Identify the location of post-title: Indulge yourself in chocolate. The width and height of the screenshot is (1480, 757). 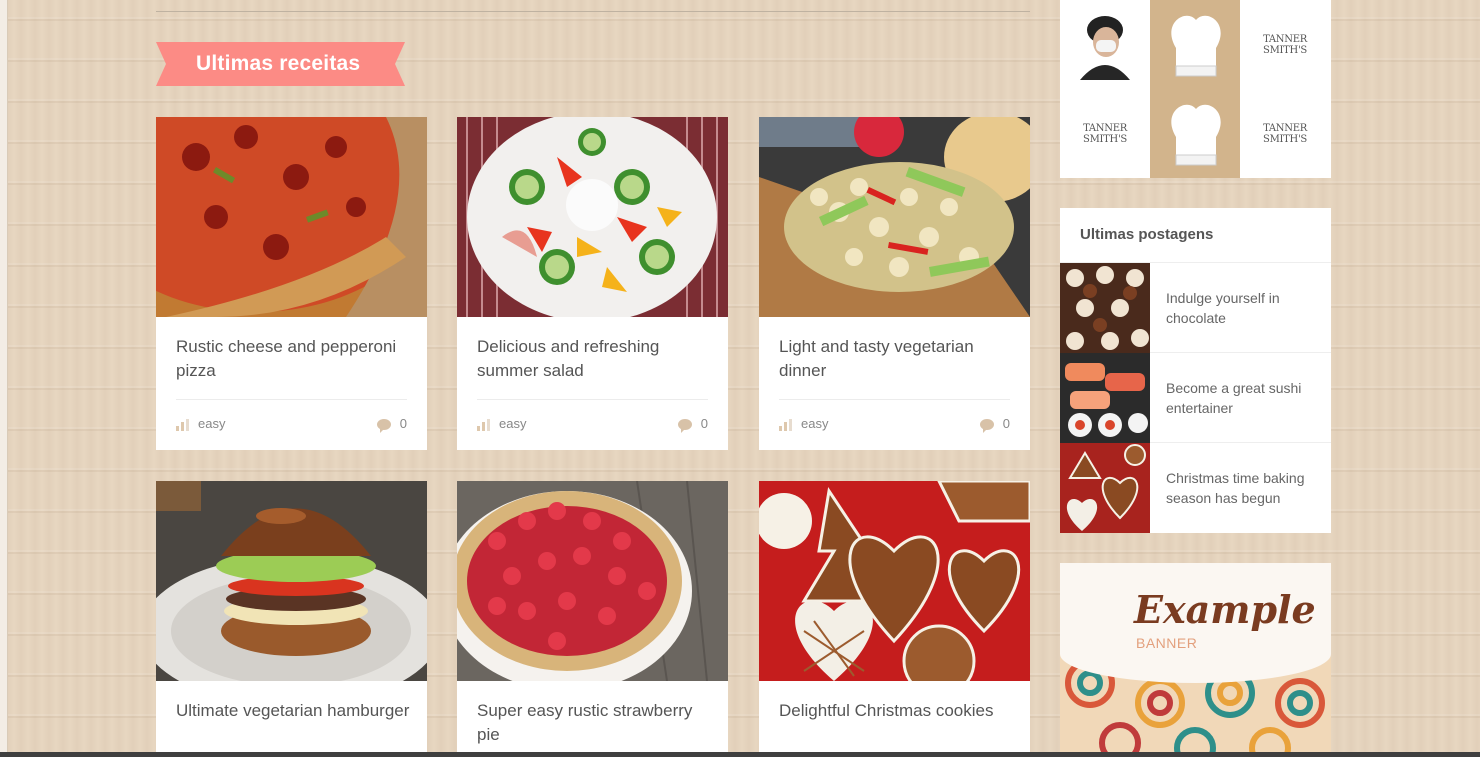
(1241, 308).